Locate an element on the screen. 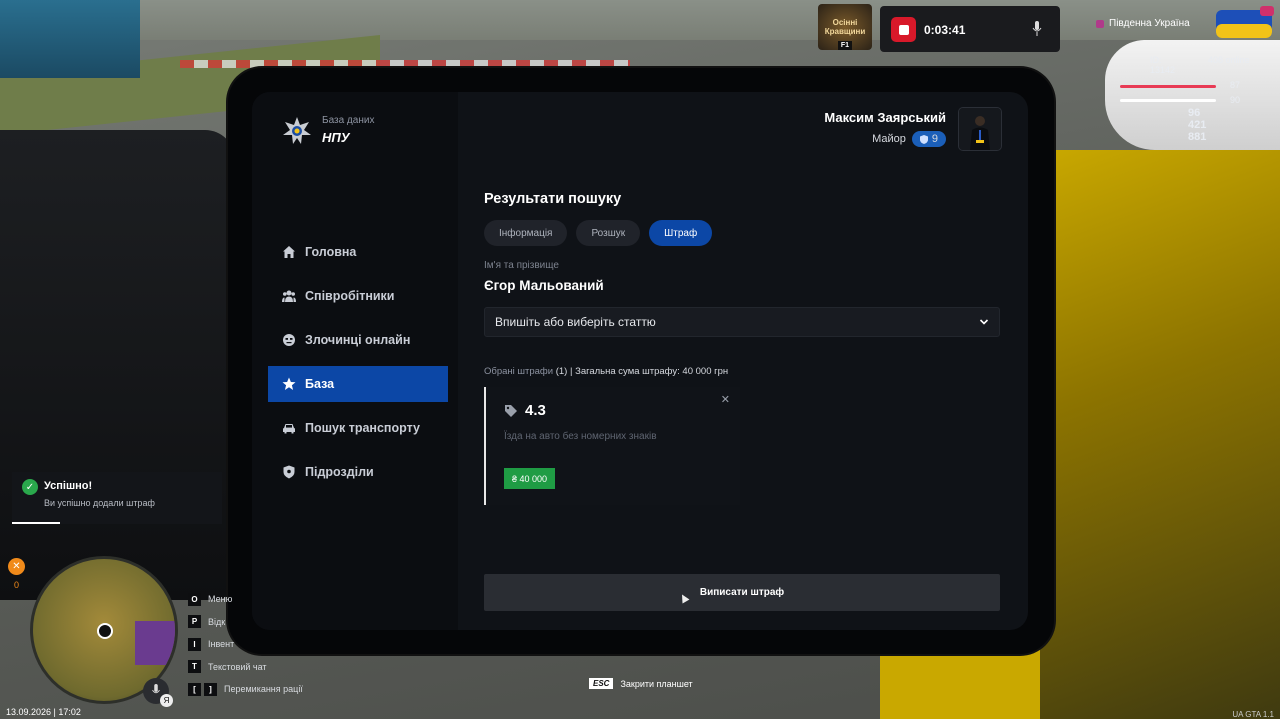 The image size is (1280, 719). article-select: Впишіть або виберіть статтю is located at coordinates (742, 322).